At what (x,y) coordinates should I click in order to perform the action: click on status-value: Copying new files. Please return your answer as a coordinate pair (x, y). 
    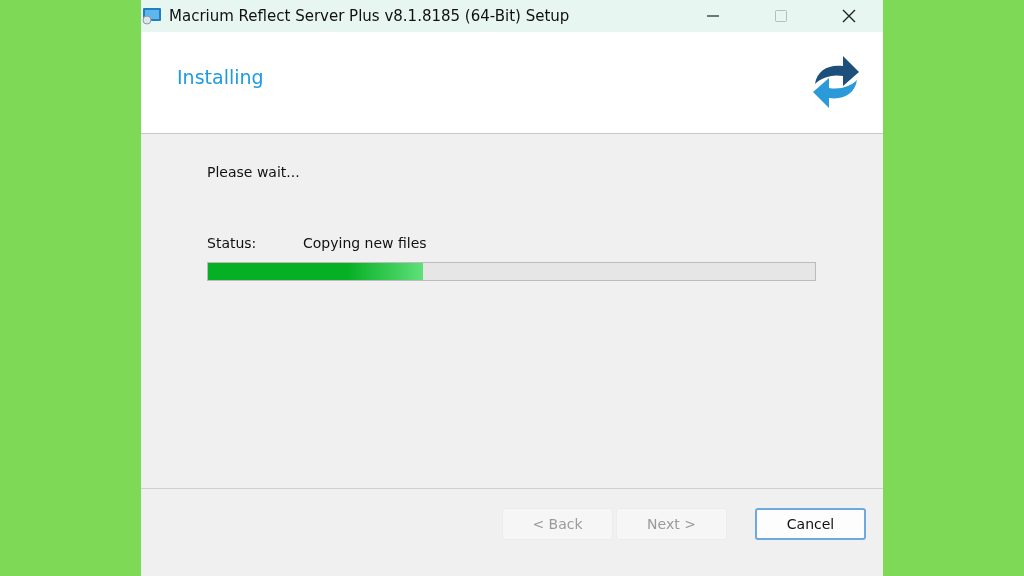
    Looking at the image, I should click on (365, 243).